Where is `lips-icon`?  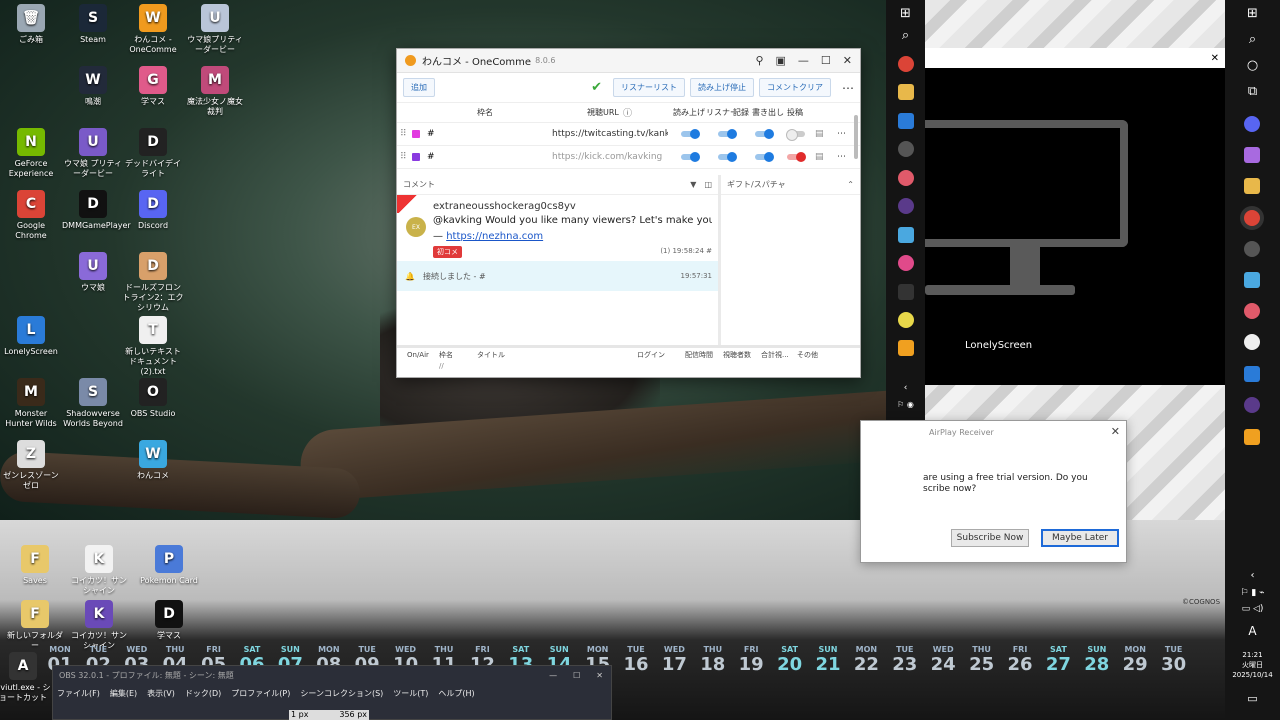 lips-icon is located at coordinates (906, 263).